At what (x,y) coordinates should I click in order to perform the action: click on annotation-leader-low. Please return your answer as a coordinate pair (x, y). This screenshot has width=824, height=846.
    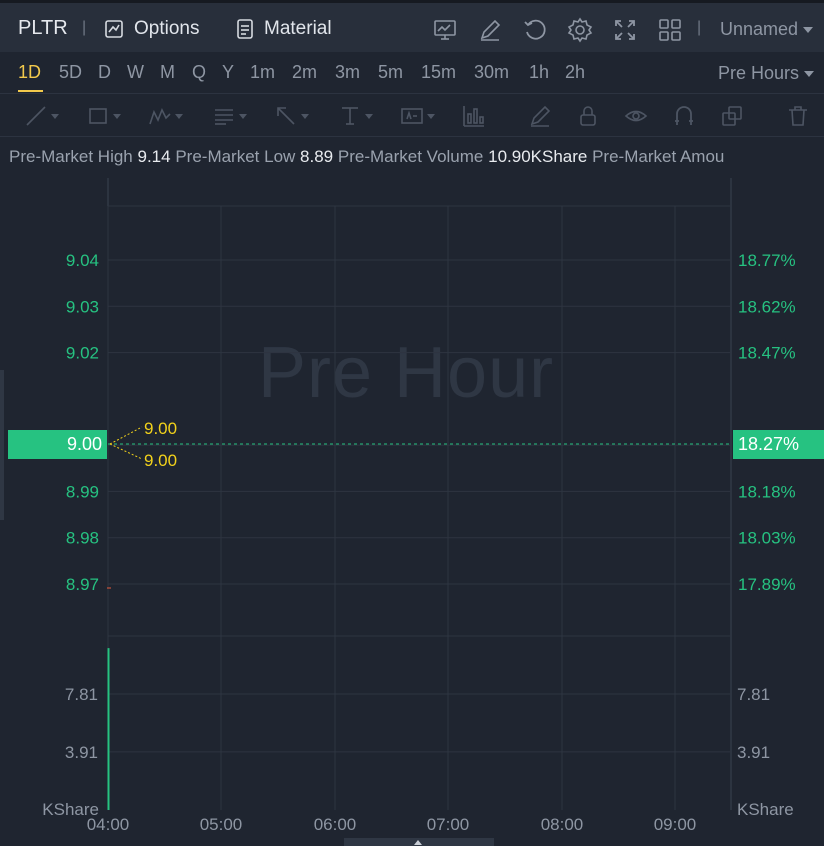
    Looking at the image, I should click on (126, 451).